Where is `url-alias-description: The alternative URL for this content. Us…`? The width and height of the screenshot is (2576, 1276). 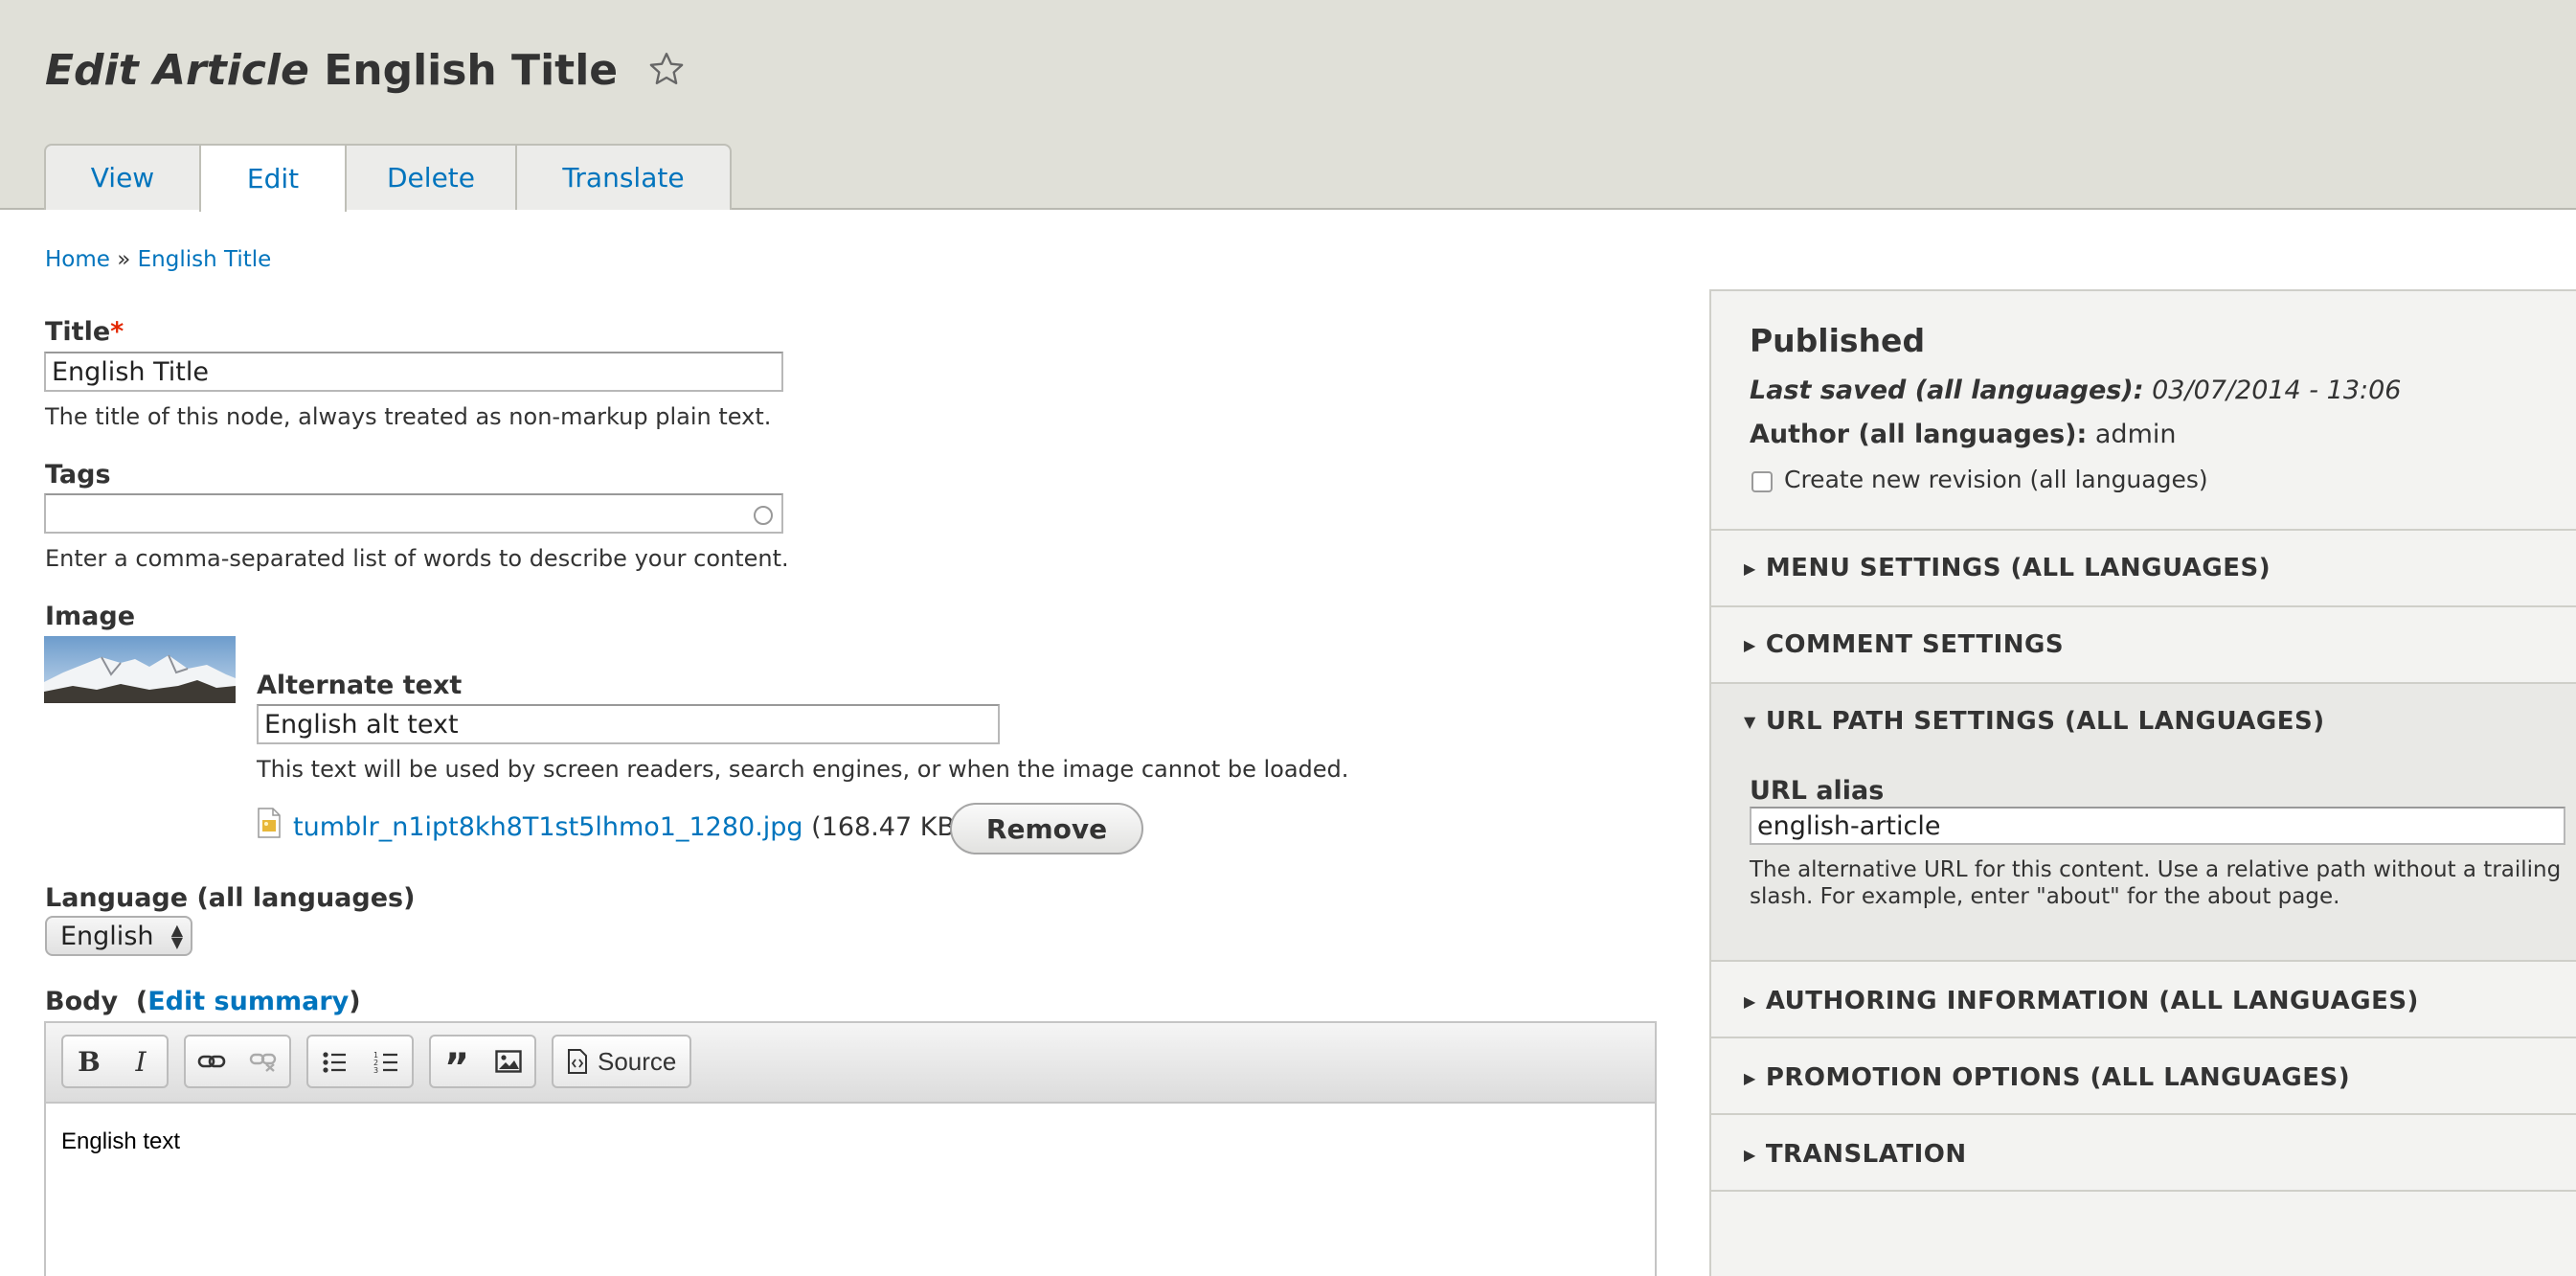
url-alias-description: The alternative URL for this content. Us… is located at coordinates (2156, 883).